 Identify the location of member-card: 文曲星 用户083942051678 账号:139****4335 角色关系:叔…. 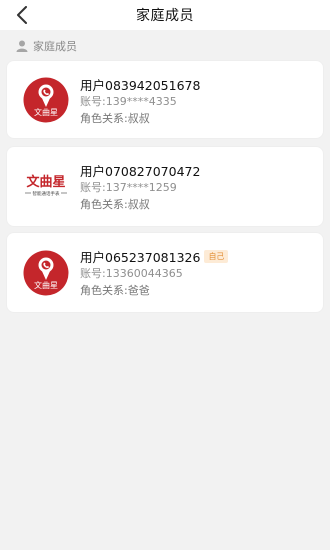
(165, 99).